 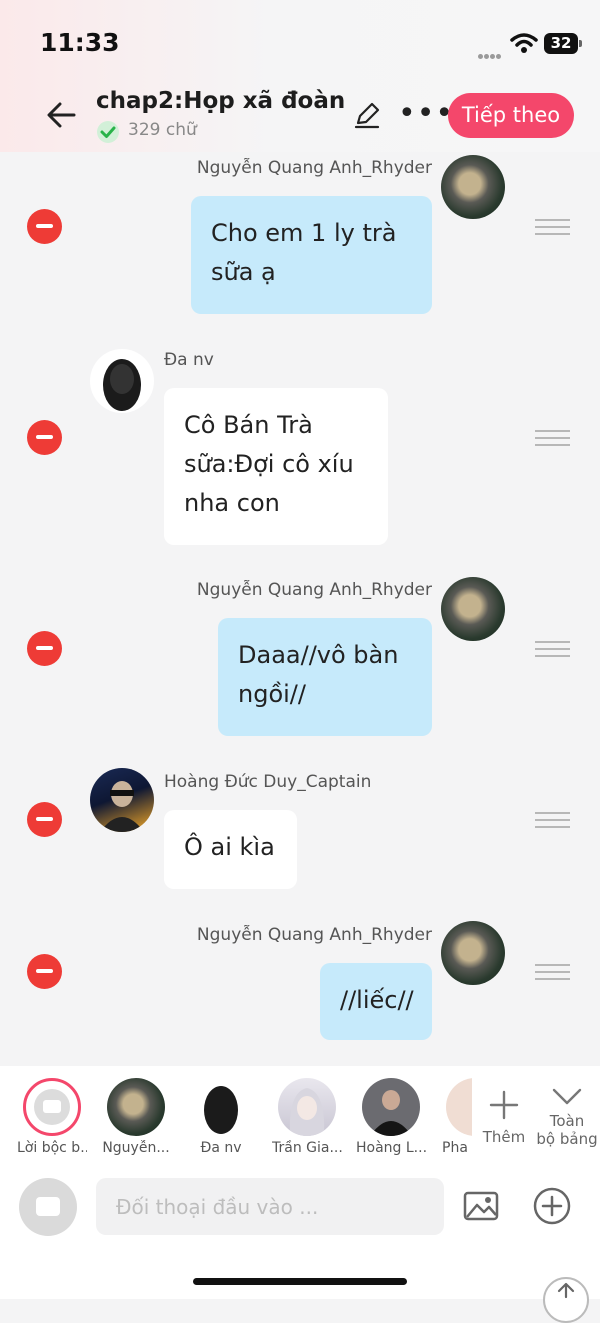 I want to click on battery-indicator: 32, so click(x=563, y=43).